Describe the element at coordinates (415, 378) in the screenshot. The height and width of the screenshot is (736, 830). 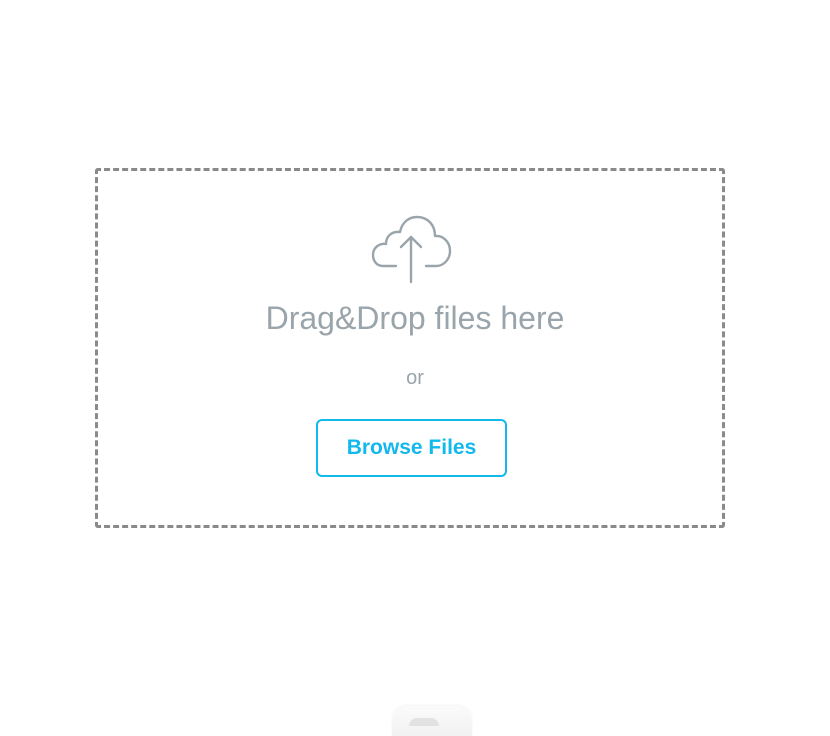
I see `or-separator: or` at that location.